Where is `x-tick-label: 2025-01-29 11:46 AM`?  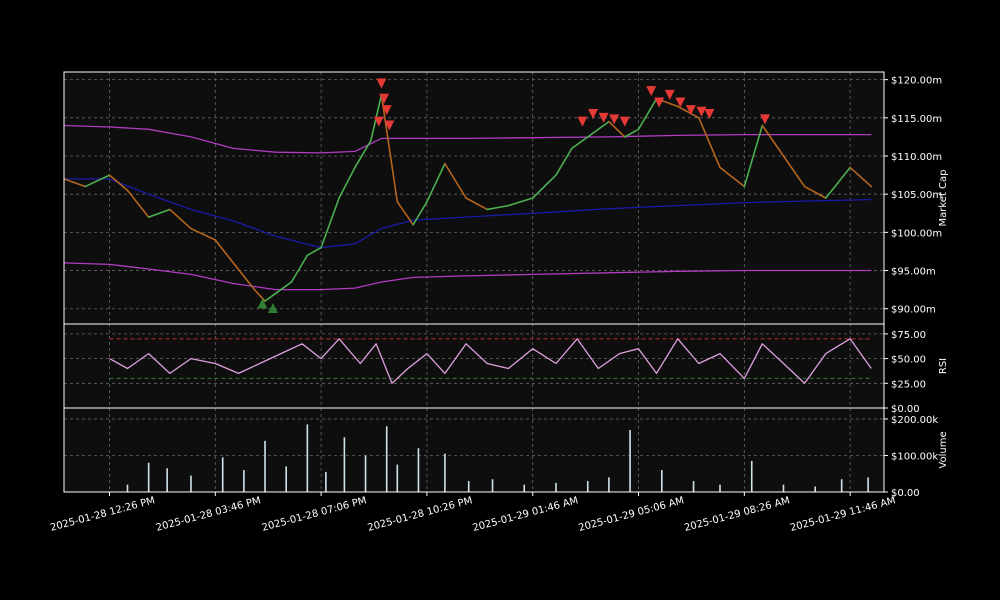 x-tick-label: 2025-01-29 11:46 AM is located at coordinates (843, 514).